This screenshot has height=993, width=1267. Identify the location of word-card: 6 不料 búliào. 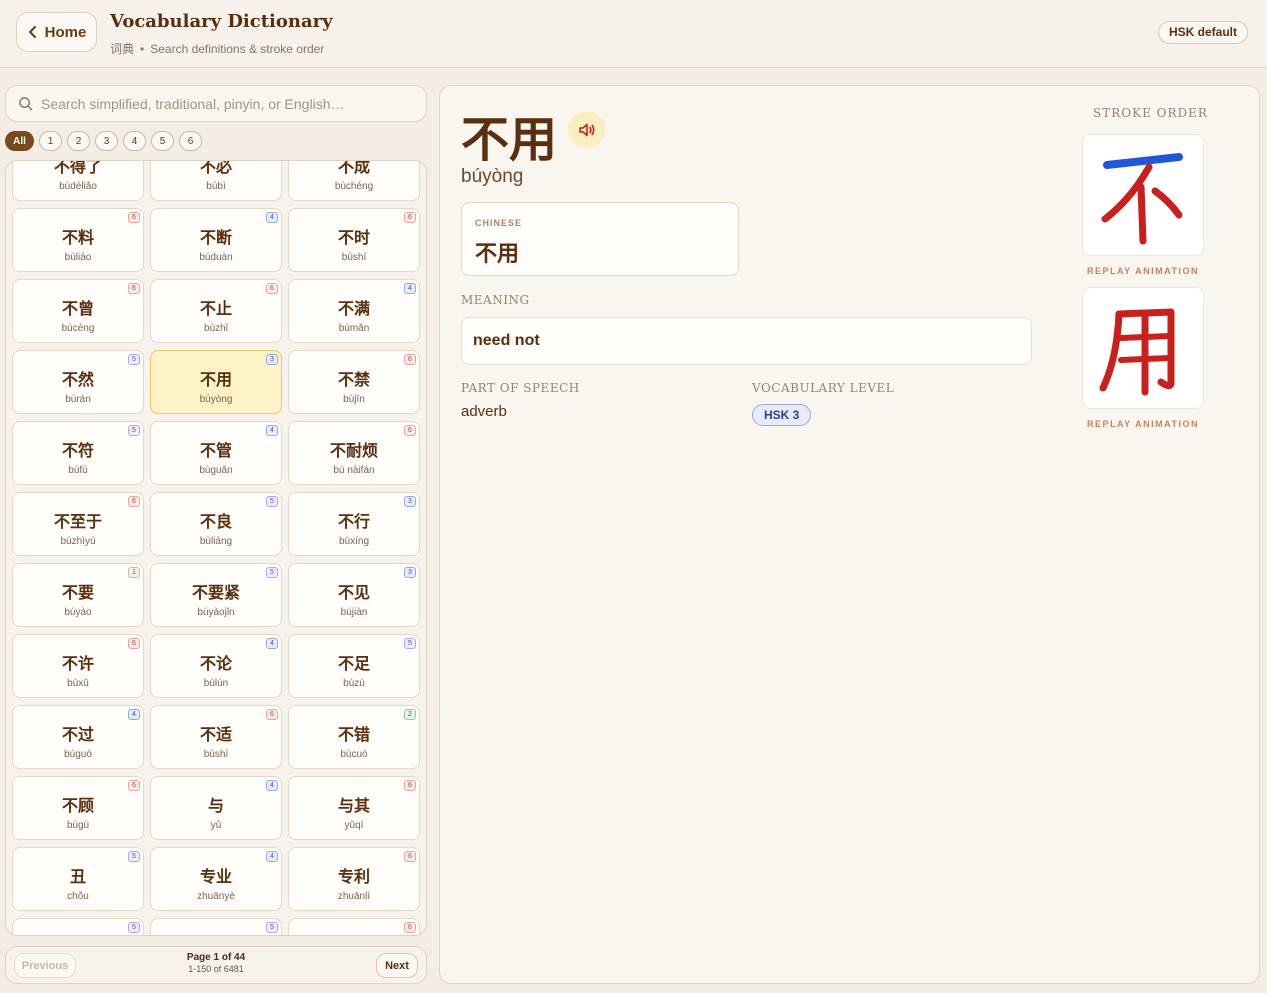
(78, 240).